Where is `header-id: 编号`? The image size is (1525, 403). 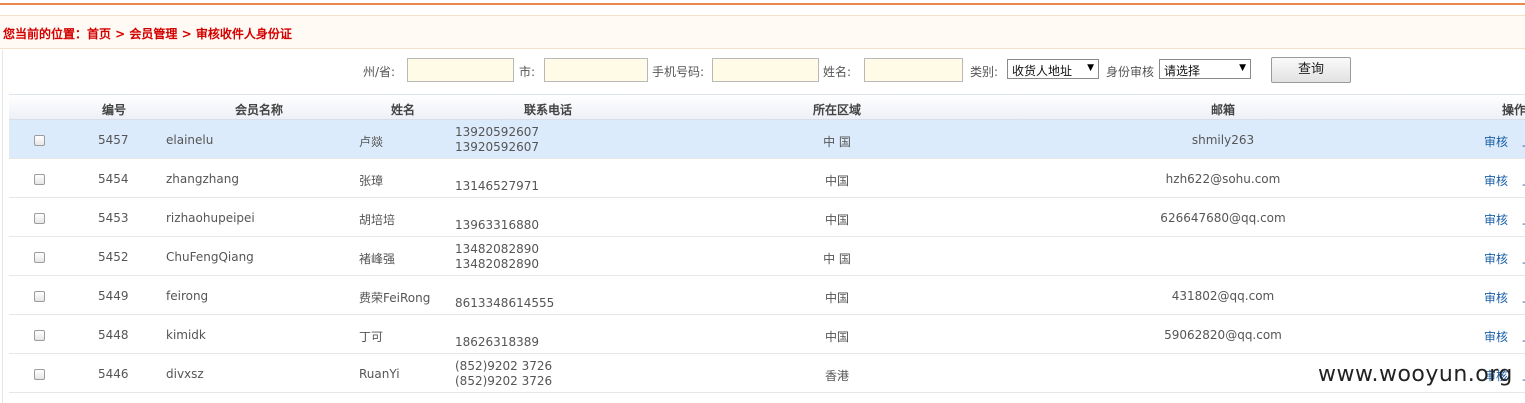 header-id: 编号 is located at coordinates (114, 110).